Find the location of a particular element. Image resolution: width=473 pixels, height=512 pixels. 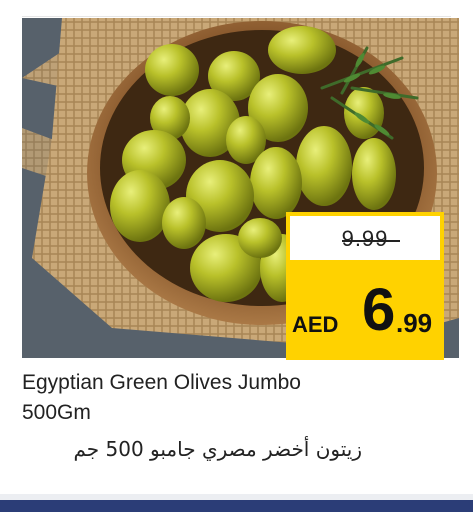

price-integer: 6 is located at coordinates (379, 309).